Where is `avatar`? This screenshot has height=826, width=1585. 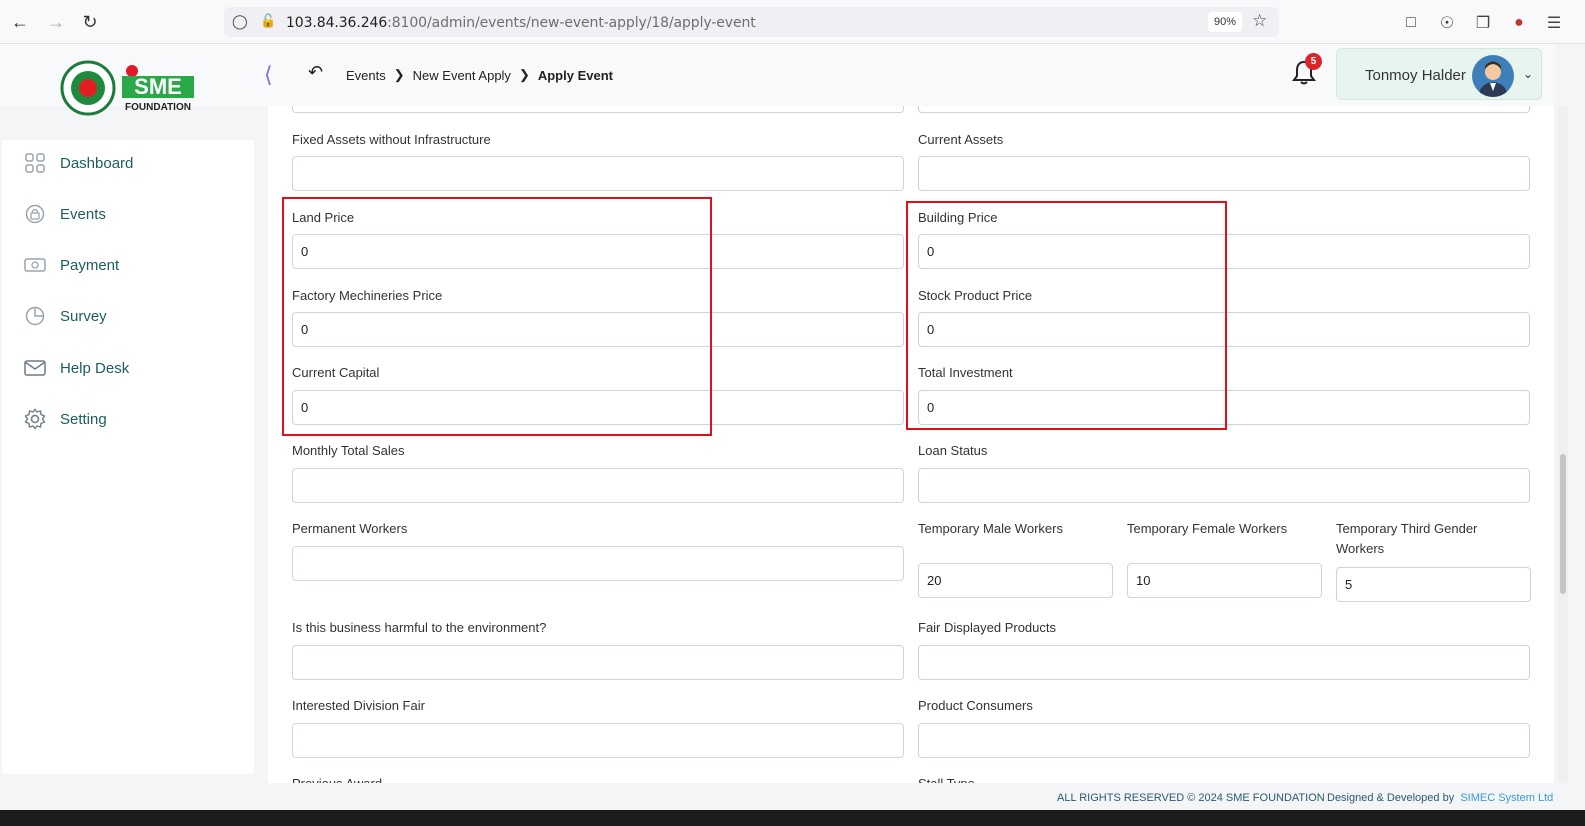
avatar is located at coordinates (1493, 76).